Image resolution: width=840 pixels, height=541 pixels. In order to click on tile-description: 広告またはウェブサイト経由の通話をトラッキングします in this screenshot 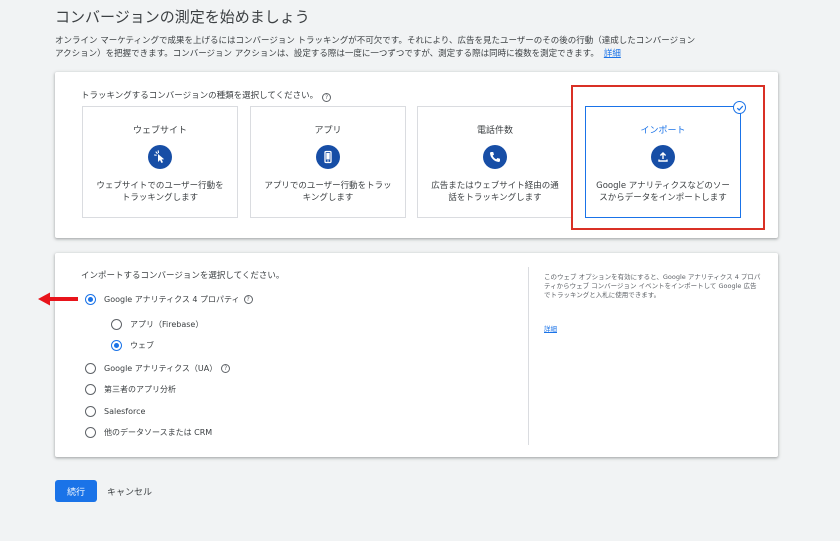, I will do `click(495, 192)`.